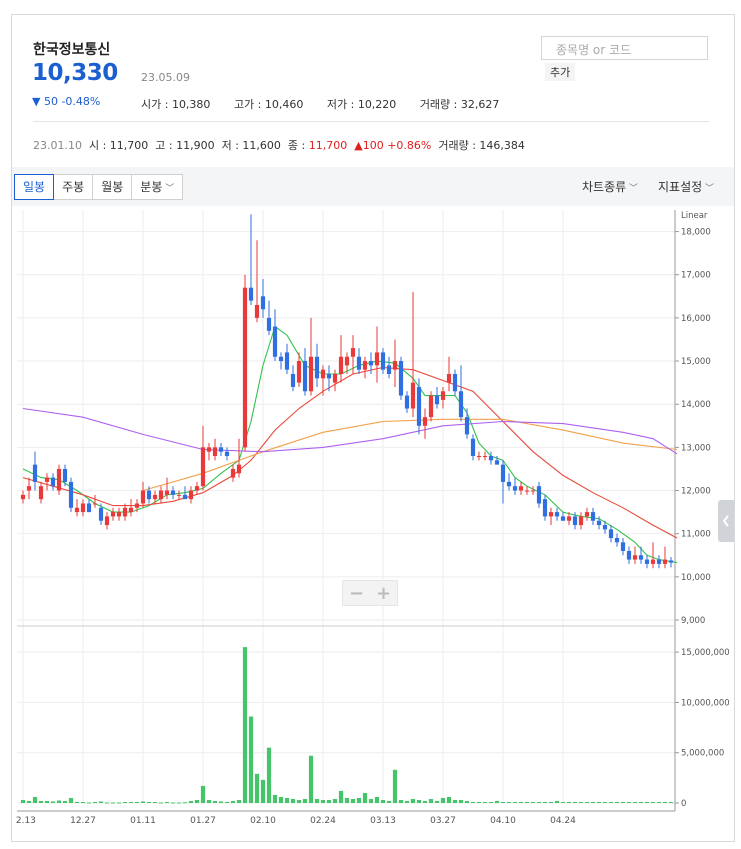  Describe the element at coordinates (383, 593) in the screenshot. I see `zoom-in-button: +` at that location.